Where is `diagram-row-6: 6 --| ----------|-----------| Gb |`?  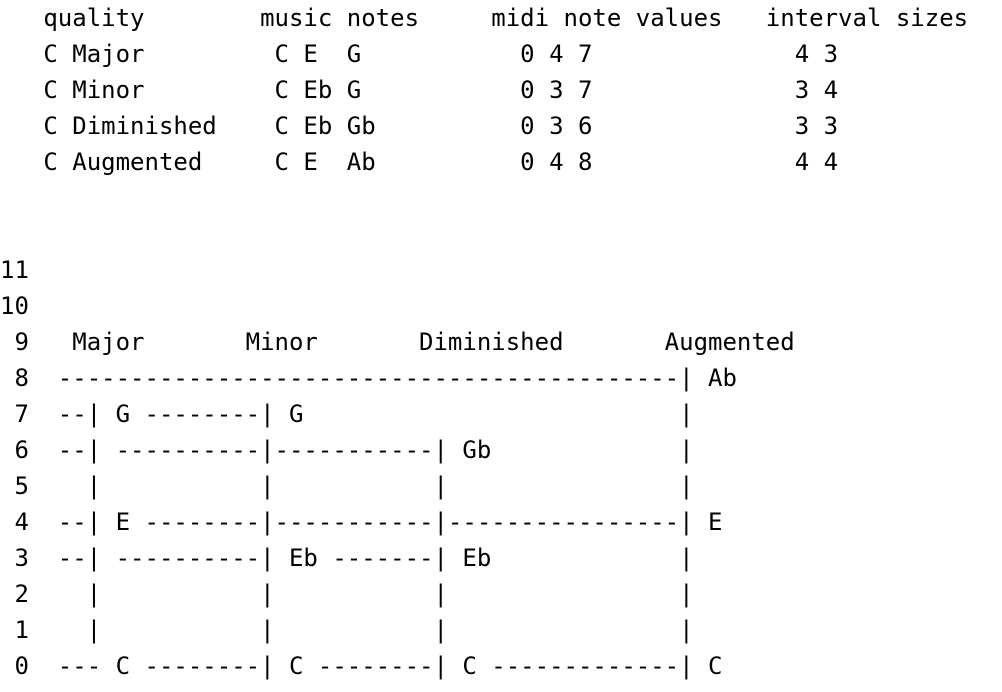 diagram-row-6: 6 --| ----------|-----------| Gb | is located at coordinates (347, 450).